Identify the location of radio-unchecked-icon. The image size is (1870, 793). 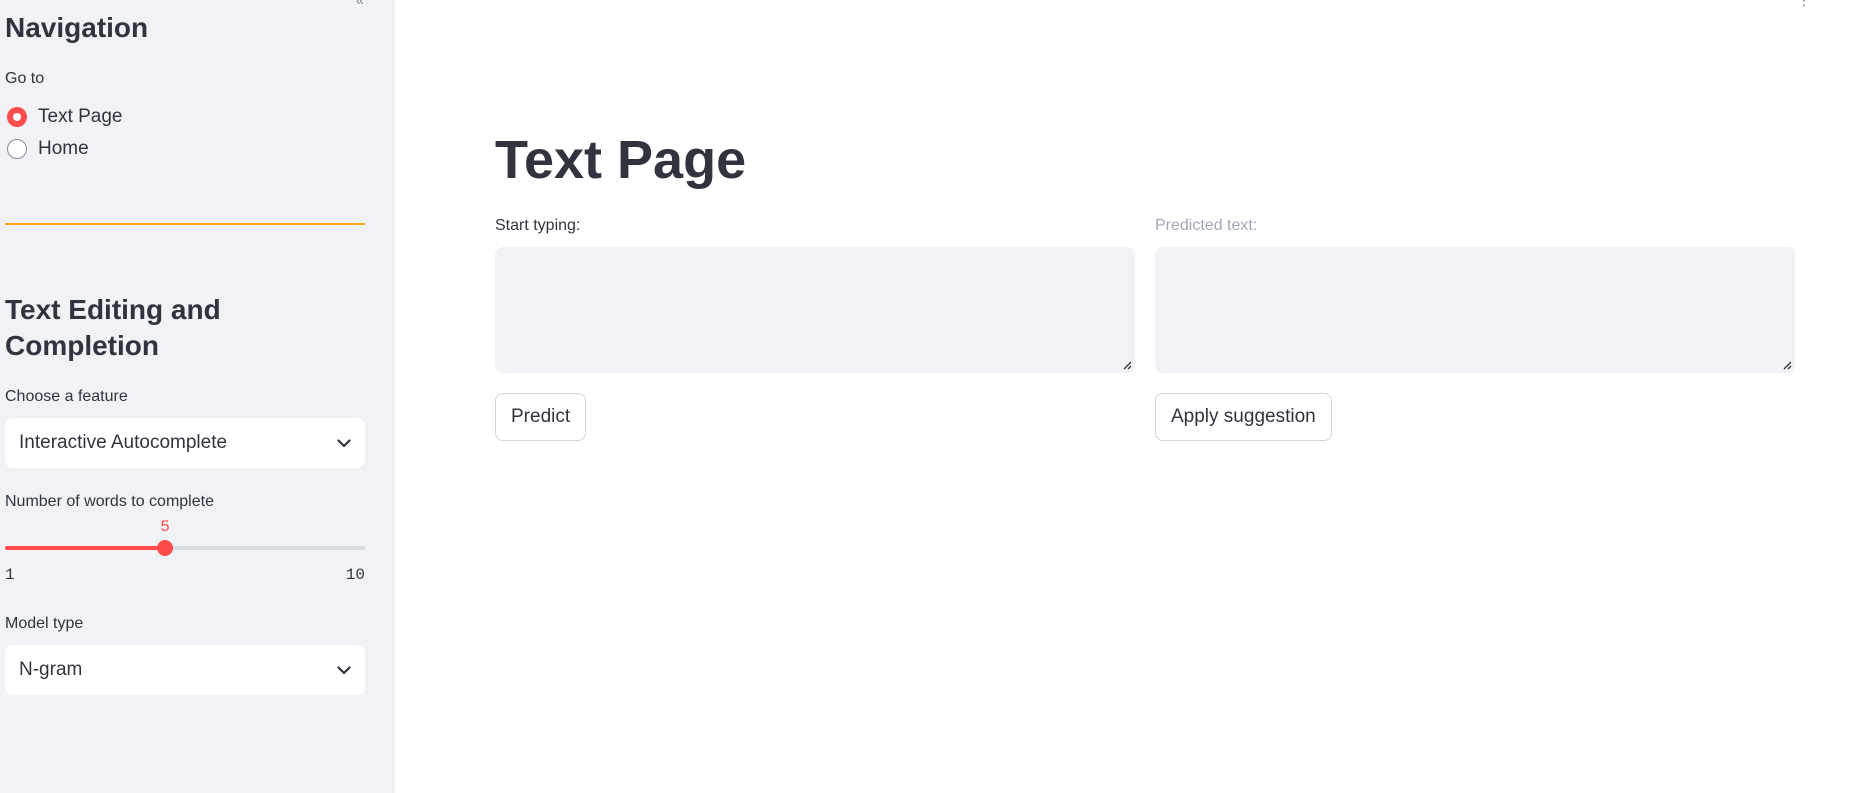
(17, 149).